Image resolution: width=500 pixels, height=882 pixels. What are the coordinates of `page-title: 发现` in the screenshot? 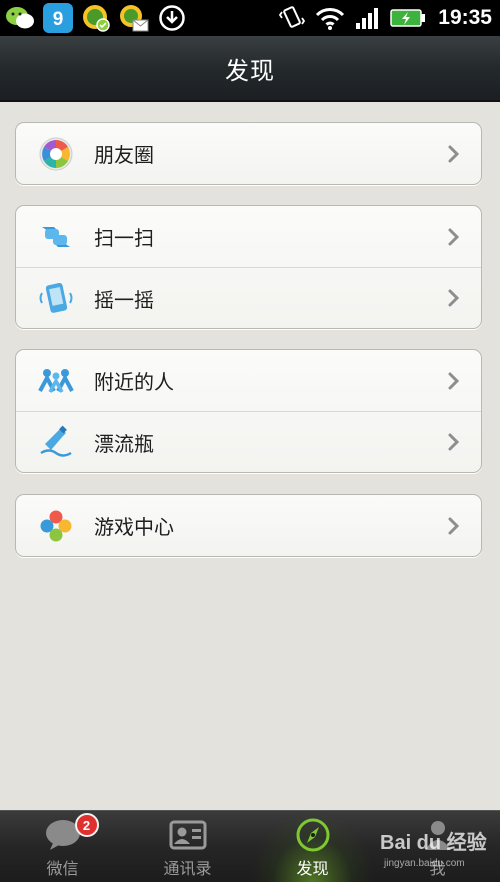 It's located at (250, 70).